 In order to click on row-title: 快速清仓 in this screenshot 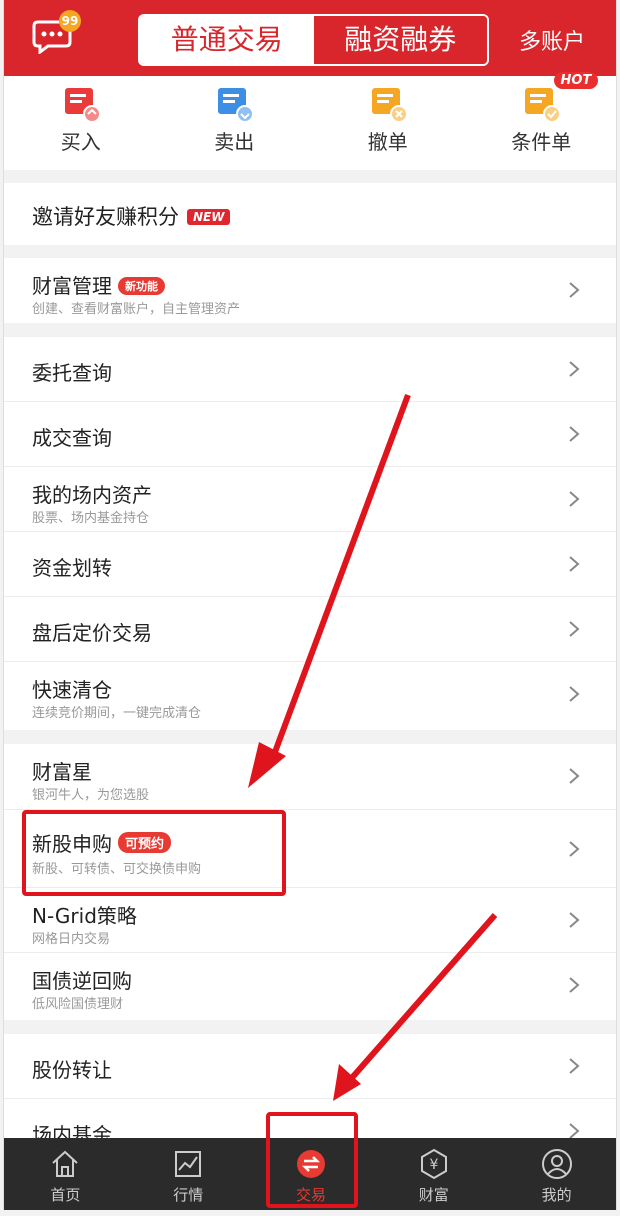, I will do `click(72, 690)`.